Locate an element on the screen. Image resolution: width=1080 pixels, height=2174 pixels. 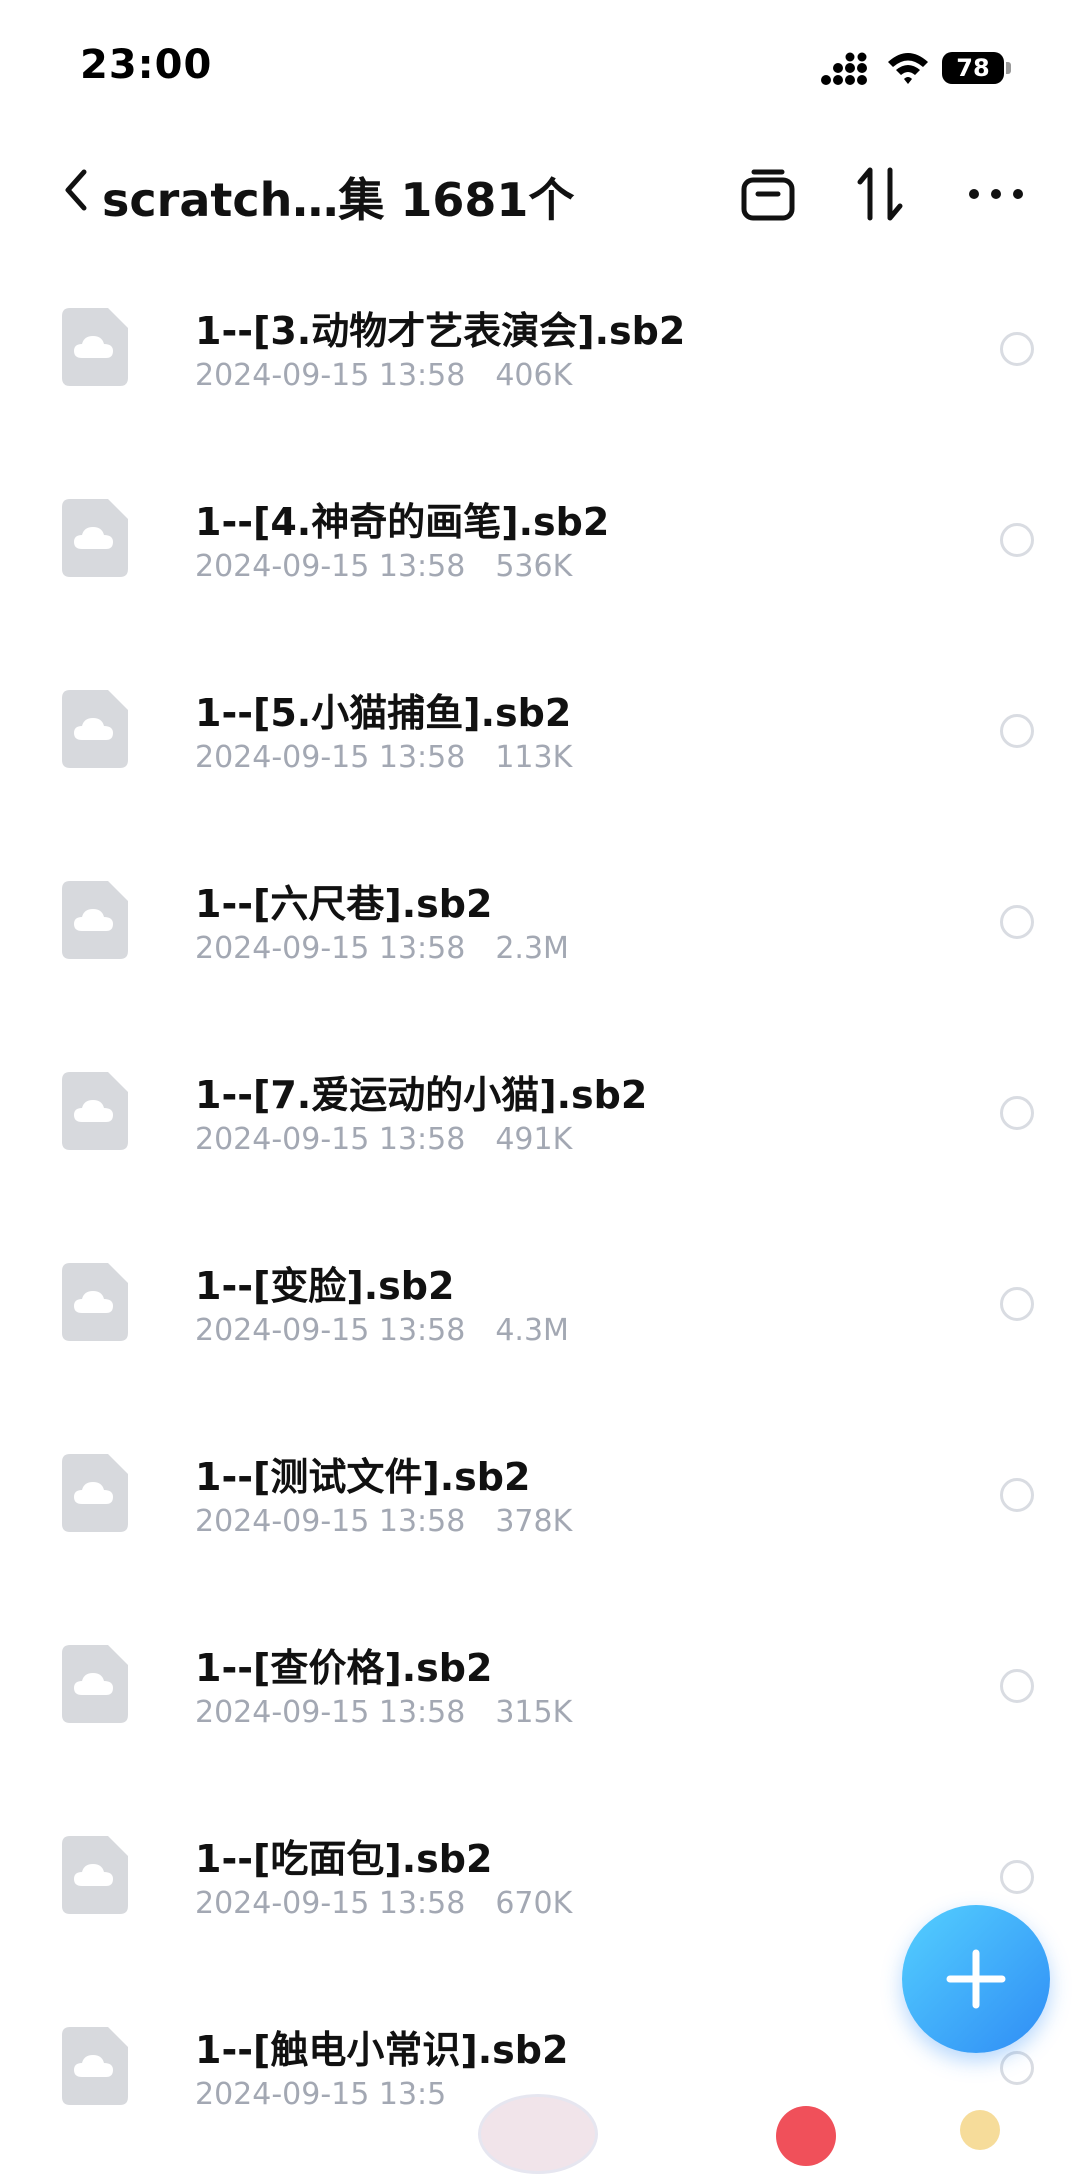
file-meta: 2024-09-15 13:58 536K is located at coordinates (383, 566).